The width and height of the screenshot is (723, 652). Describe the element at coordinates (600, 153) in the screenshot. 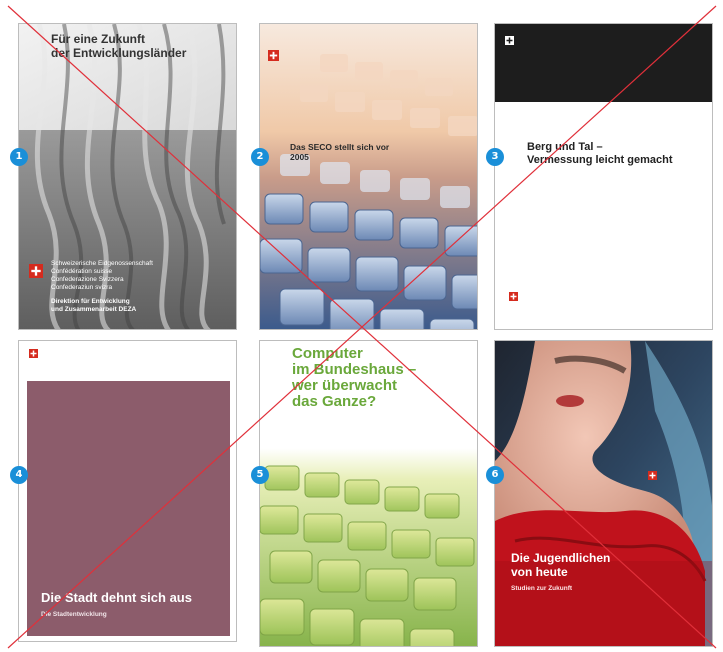

I see `cover-3-title: Berg und Tal – Vermessung leicht gemacht` at that location.